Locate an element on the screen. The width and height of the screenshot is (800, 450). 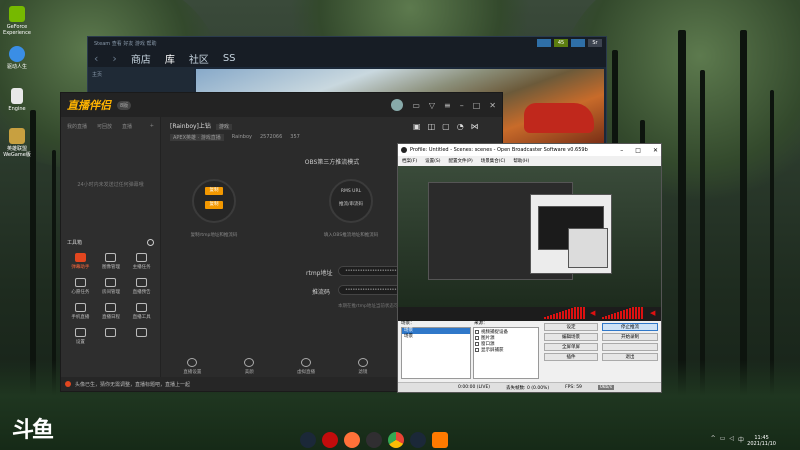
steam-notify-button is located at coordinates (544, 43).